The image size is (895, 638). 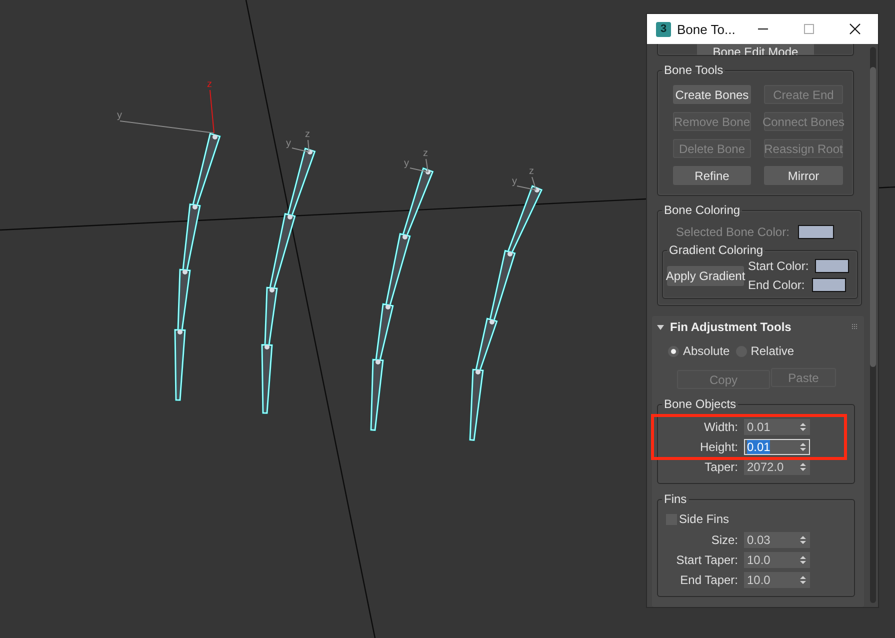 I want to click on tool-button: Mirror, so click(x=803, y=175).